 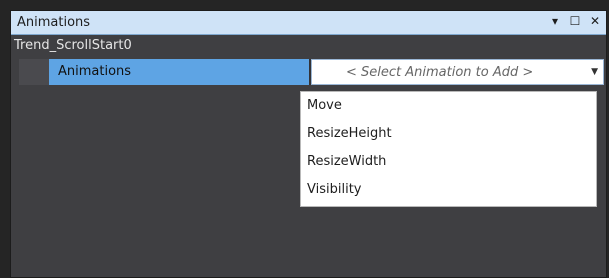 I want to click on maximize-icon: ☐, so click(x=575, y=21).